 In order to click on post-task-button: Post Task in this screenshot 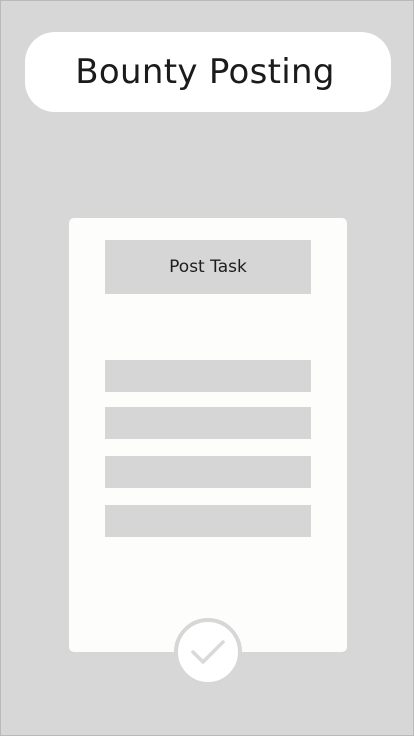, I will do `click(208, 267)`.